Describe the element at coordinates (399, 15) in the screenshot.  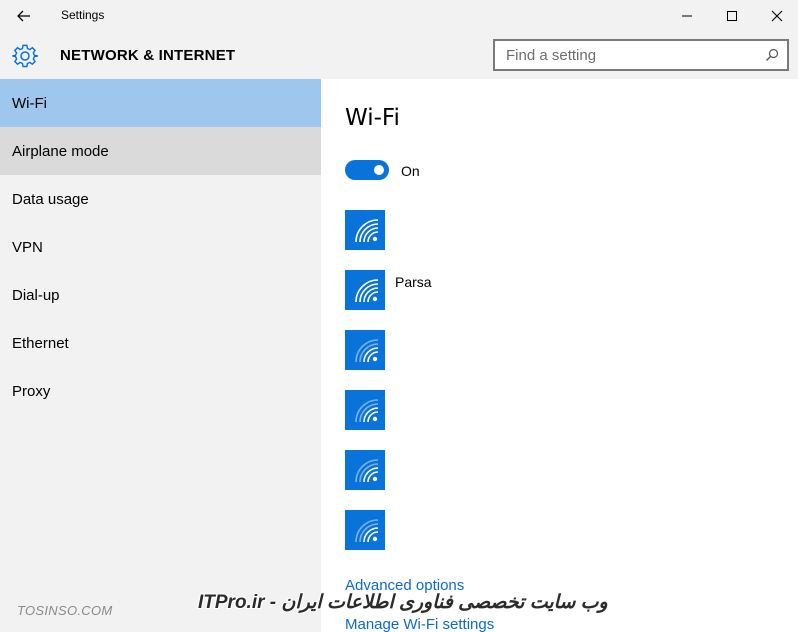
I see `title-bar: Settings` at that location.